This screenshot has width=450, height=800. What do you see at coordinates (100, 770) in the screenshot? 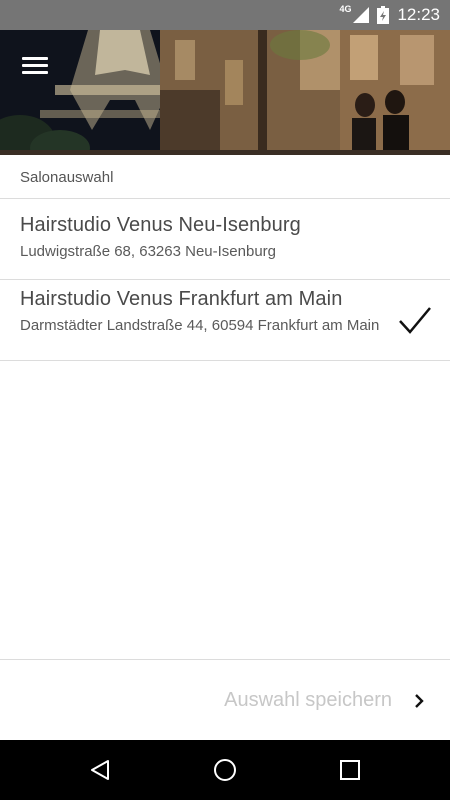
I see `back-icon` at bounding box center [100, 770].